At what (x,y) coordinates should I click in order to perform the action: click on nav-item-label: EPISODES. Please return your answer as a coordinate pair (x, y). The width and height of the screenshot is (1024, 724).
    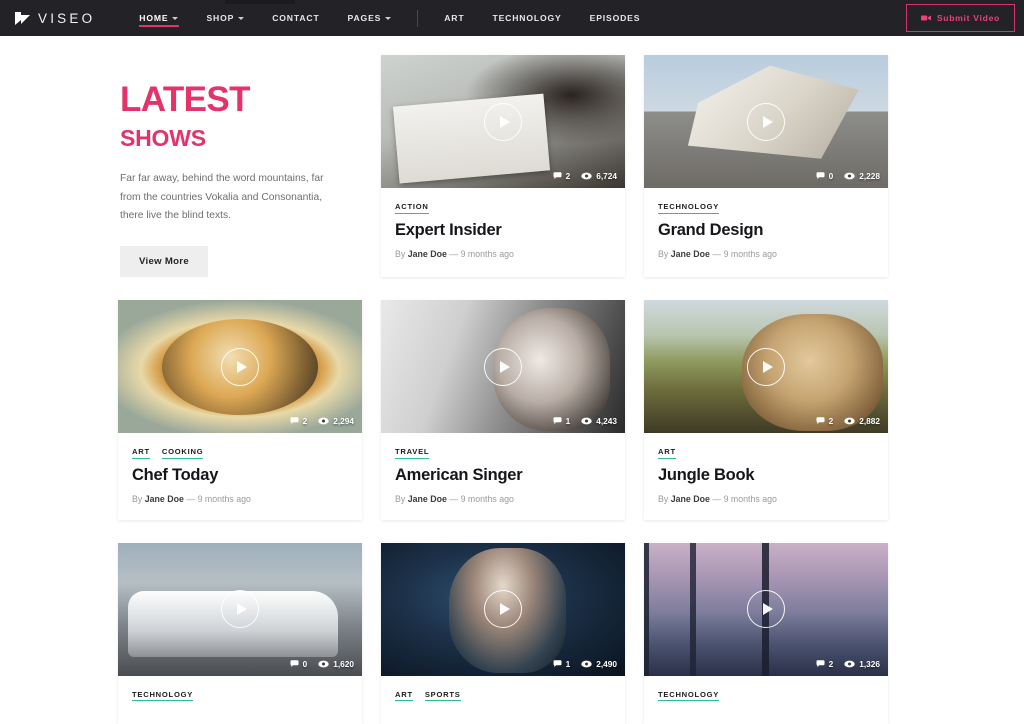
    Looking at the image, I should click on (615, 18).